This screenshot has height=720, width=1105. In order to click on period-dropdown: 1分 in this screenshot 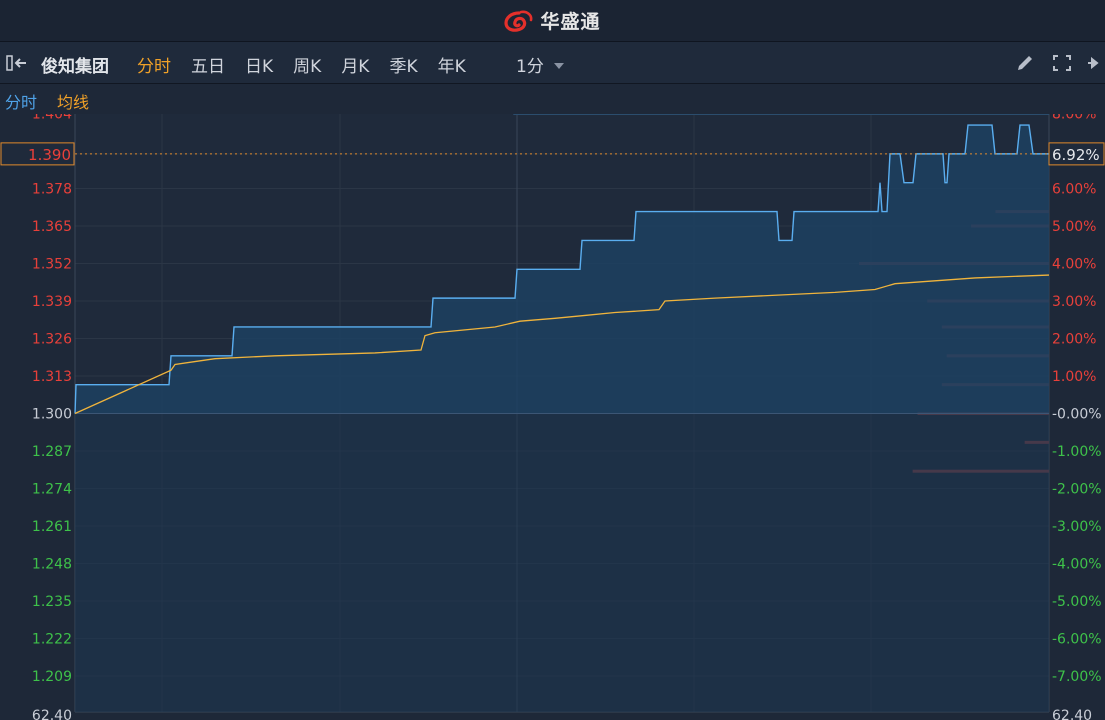, I will do `click(540, 64)`.